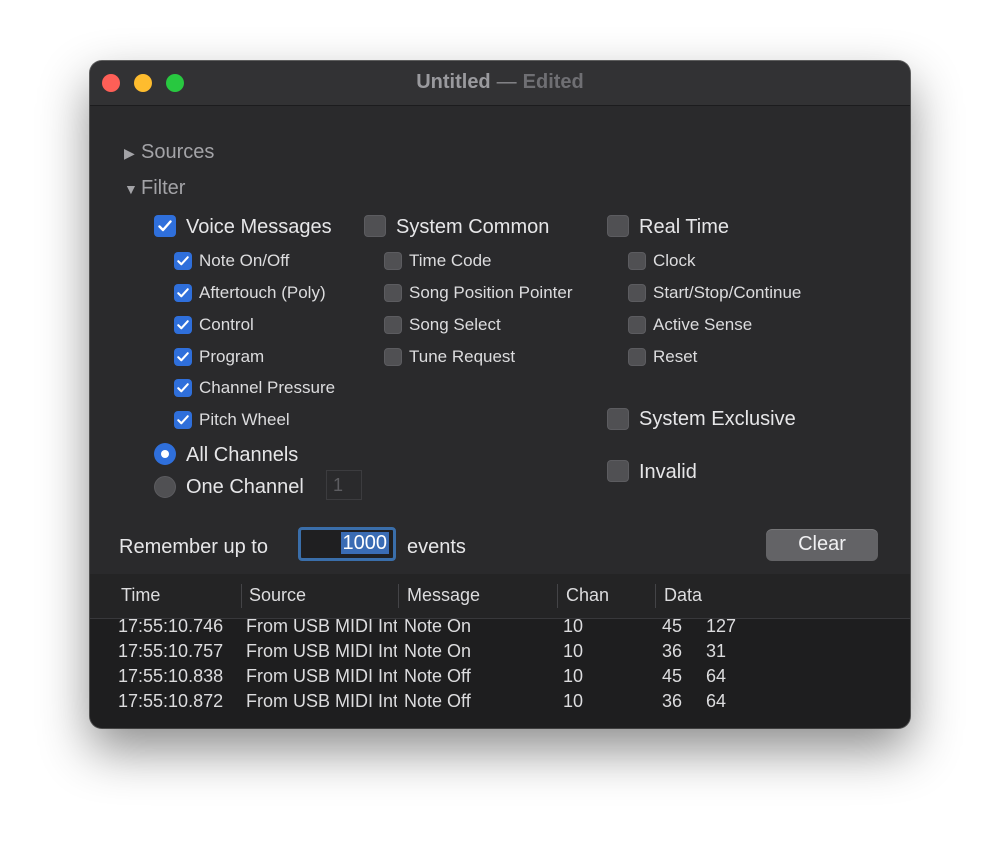 The height and width of the screenshot is (847, 1000). I want to click on reset-label: Reset, so click(675, 356).